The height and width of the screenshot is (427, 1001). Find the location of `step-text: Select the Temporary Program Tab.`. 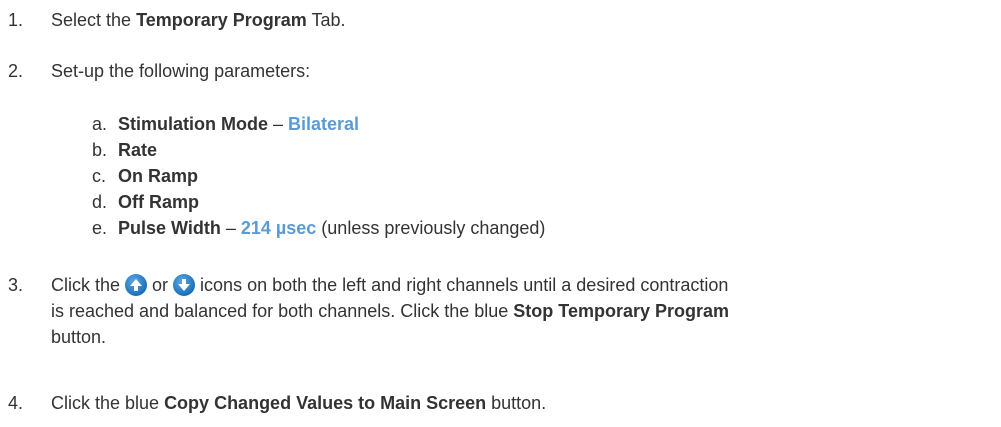

step-text: Select the Temporary Program Tab. is located at coordinates (198, 20).